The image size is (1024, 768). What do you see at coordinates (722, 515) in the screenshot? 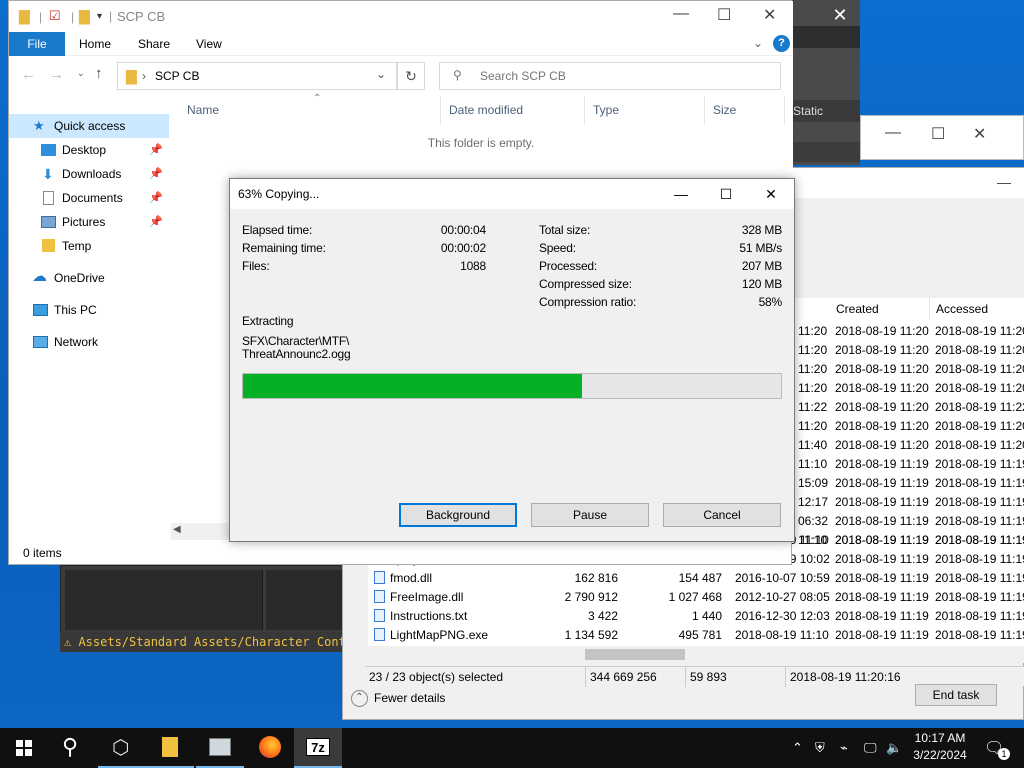
I see `cancel-button: Cancel` at bounding box center [722, 515].